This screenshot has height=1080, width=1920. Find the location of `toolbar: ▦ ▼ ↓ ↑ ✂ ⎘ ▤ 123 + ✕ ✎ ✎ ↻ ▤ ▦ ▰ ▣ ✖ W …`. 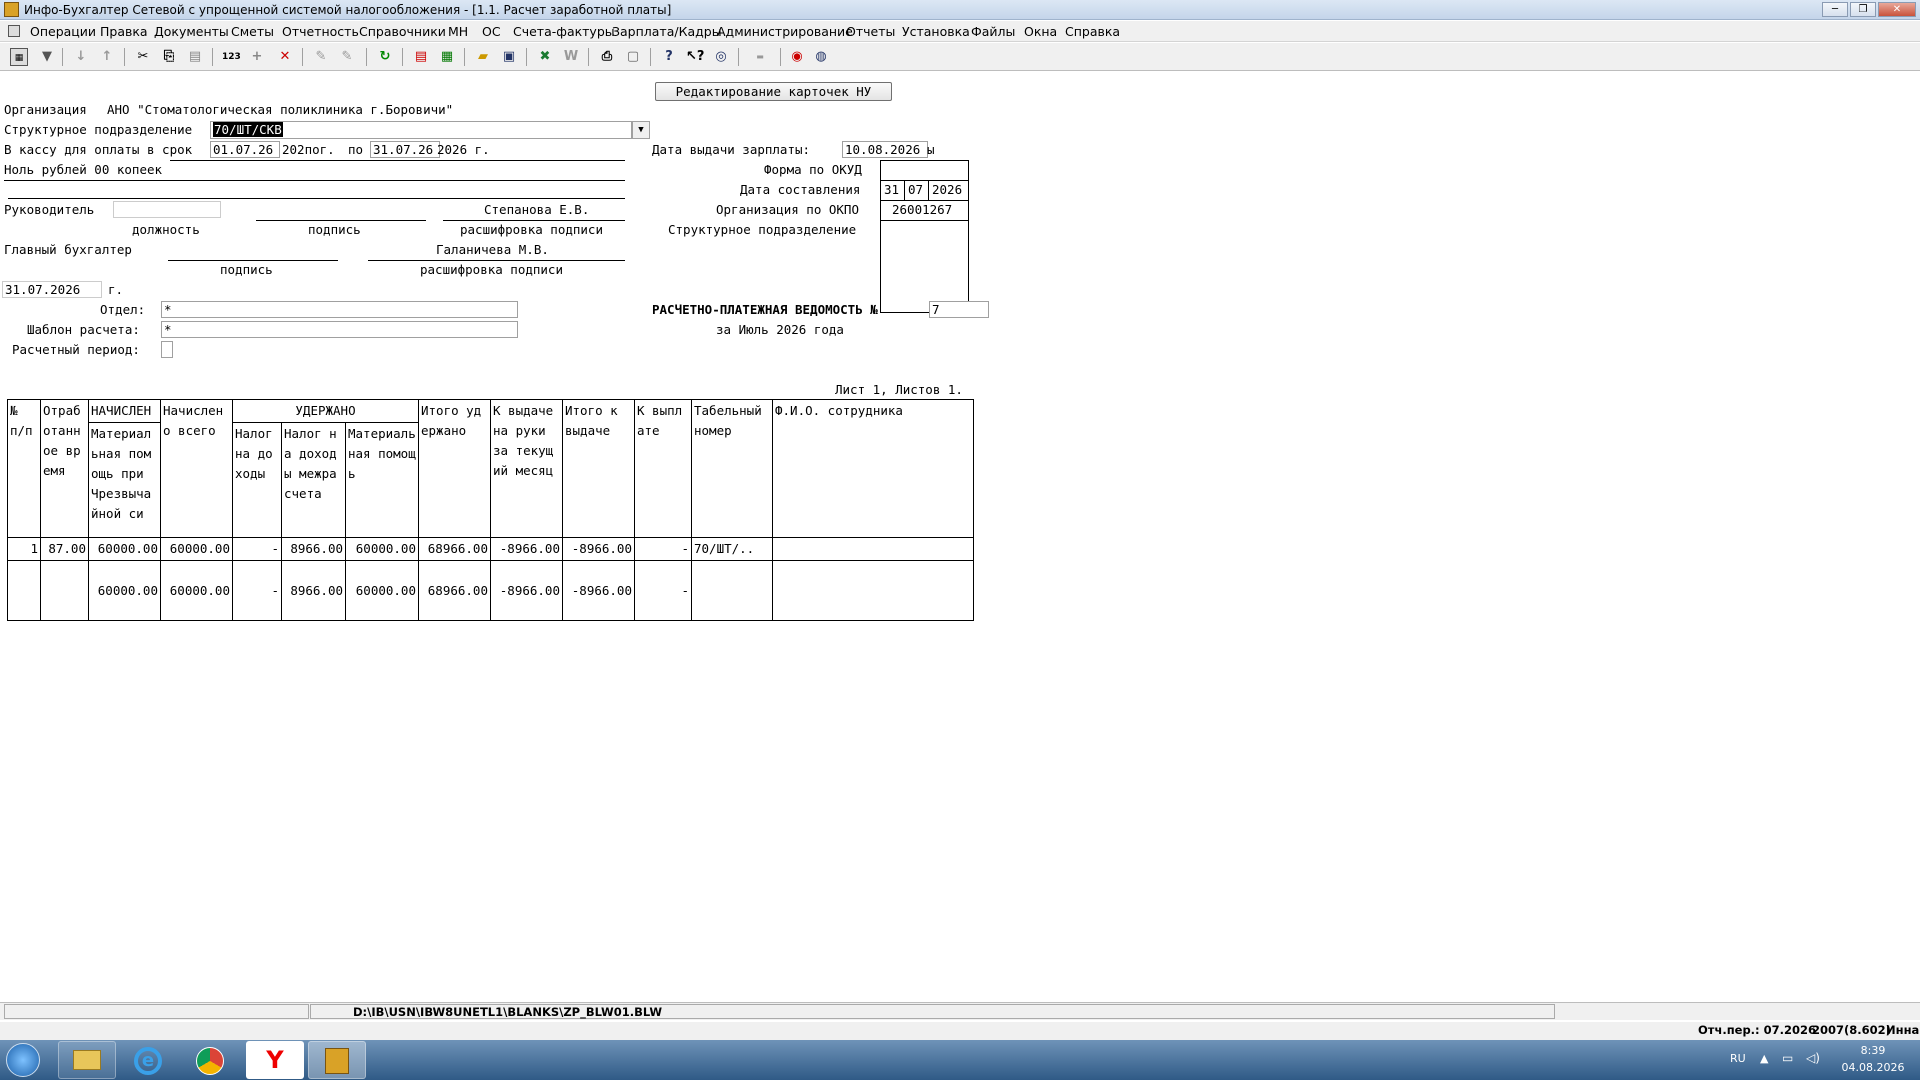

toolbar: ▦ ▼ ↓ ↑ ✂ ⎘ ▤ 123 + ✕ ✎ ✎ ↻ ▤ ▦ ▰ ▣ ✖ W … is located at coordinates (960, 57).